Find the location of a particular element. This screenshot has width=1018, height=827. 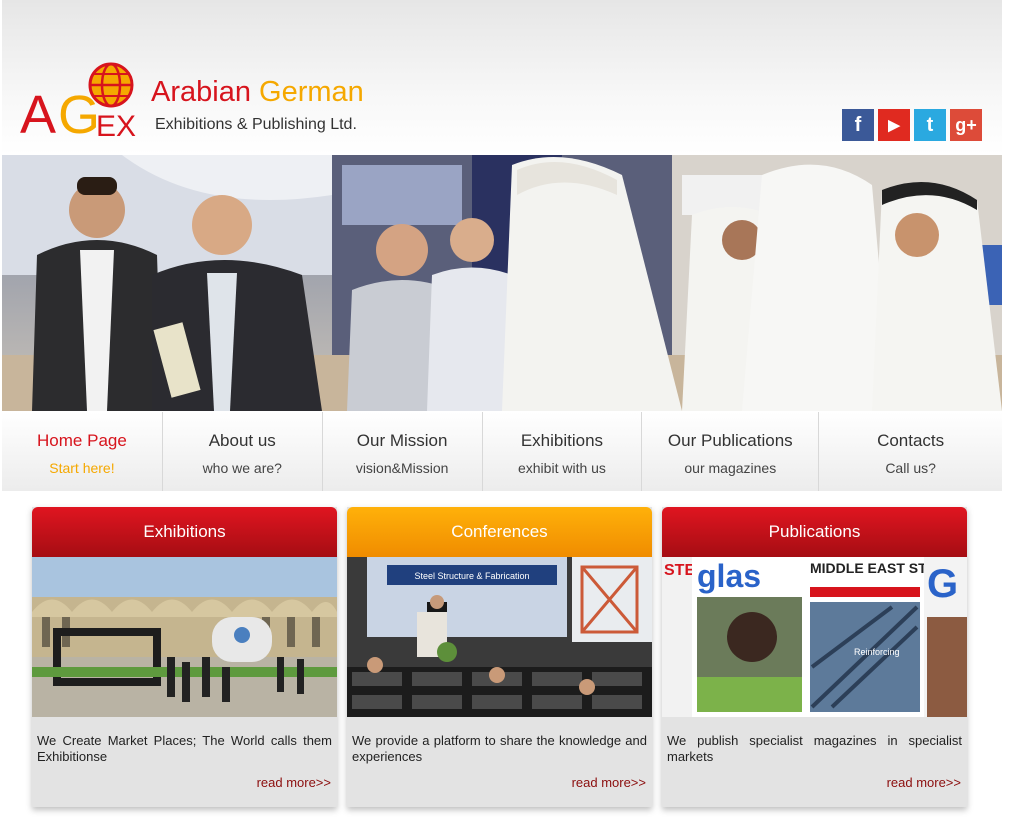

company-name: Arabian German is located at coordinates (257, 92).